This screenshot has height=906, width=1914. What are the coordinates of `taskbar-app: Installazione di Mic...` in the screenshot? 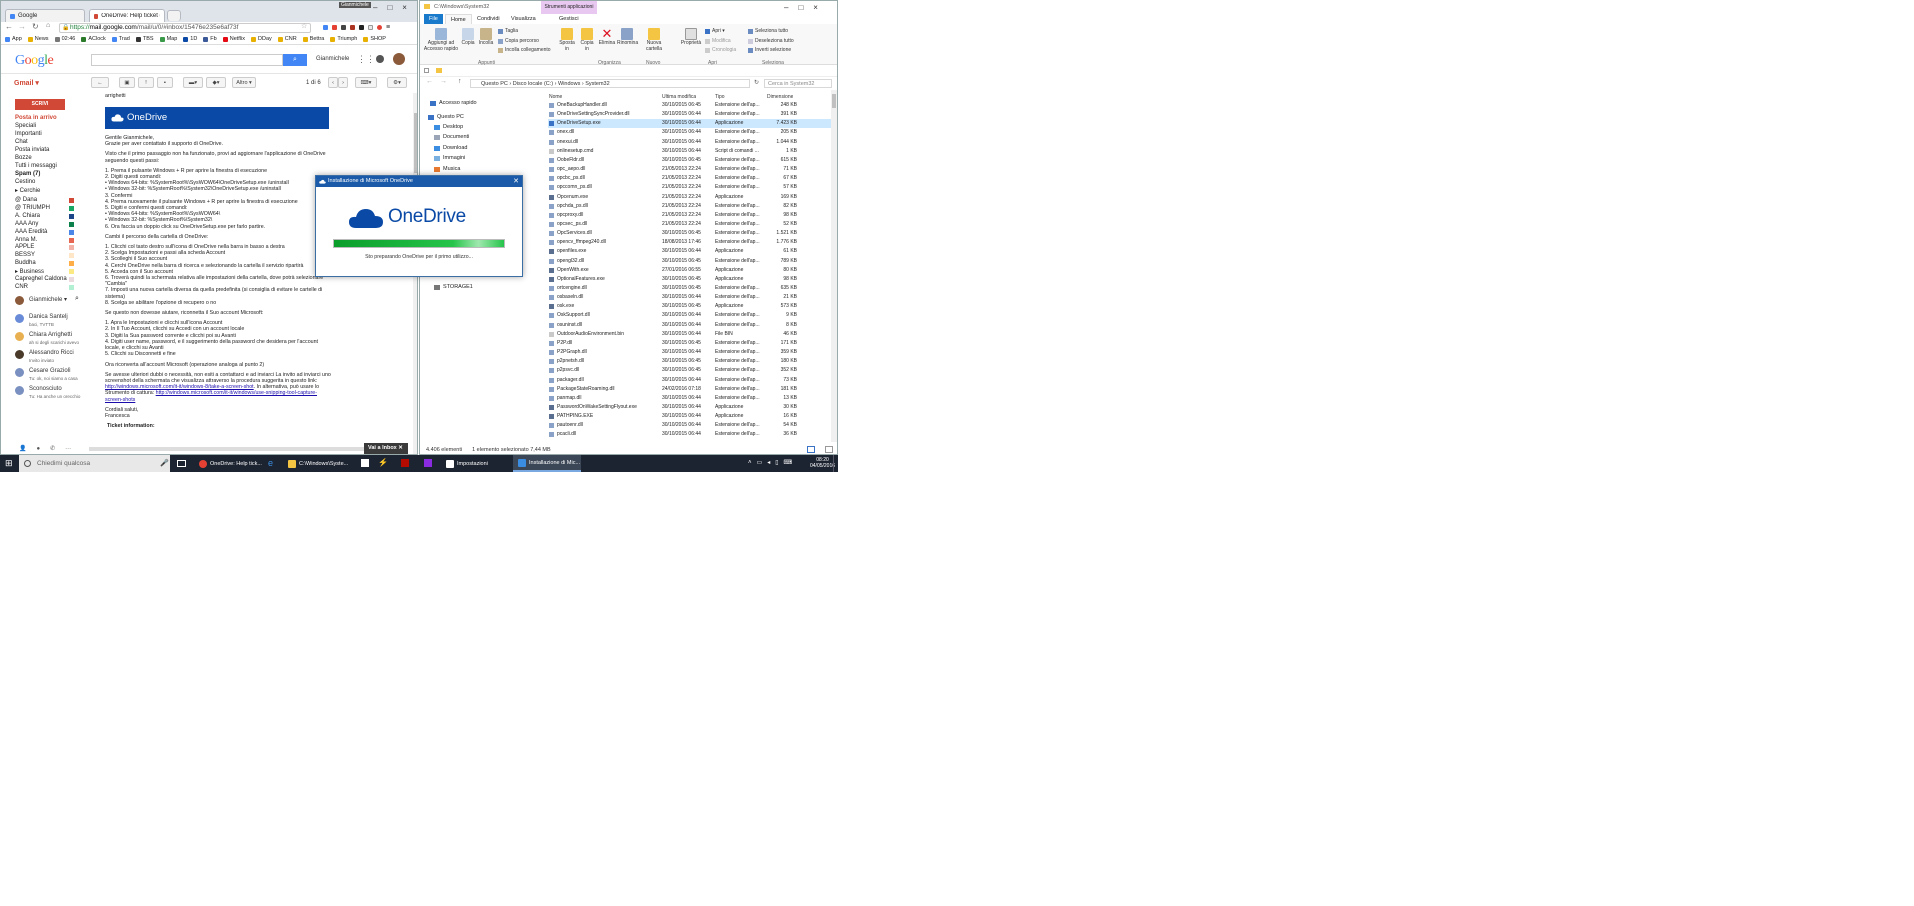 It's located at (547, 463).